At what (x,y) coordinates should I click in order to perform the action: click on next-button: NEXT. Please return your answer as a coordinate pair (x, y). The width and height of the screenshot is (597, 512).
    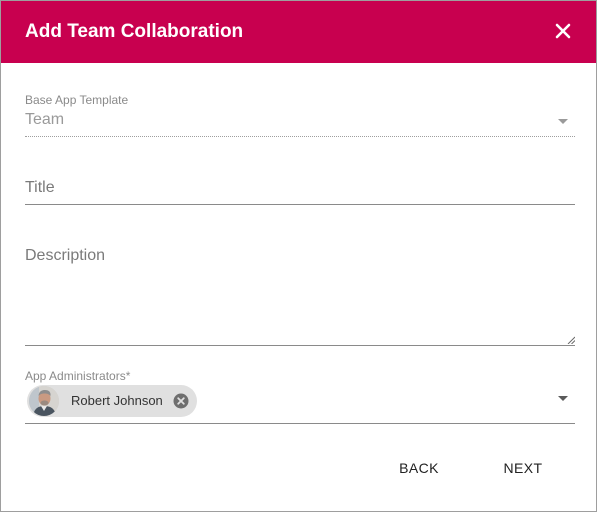
    Looking at the image, I should click on (523, 468).